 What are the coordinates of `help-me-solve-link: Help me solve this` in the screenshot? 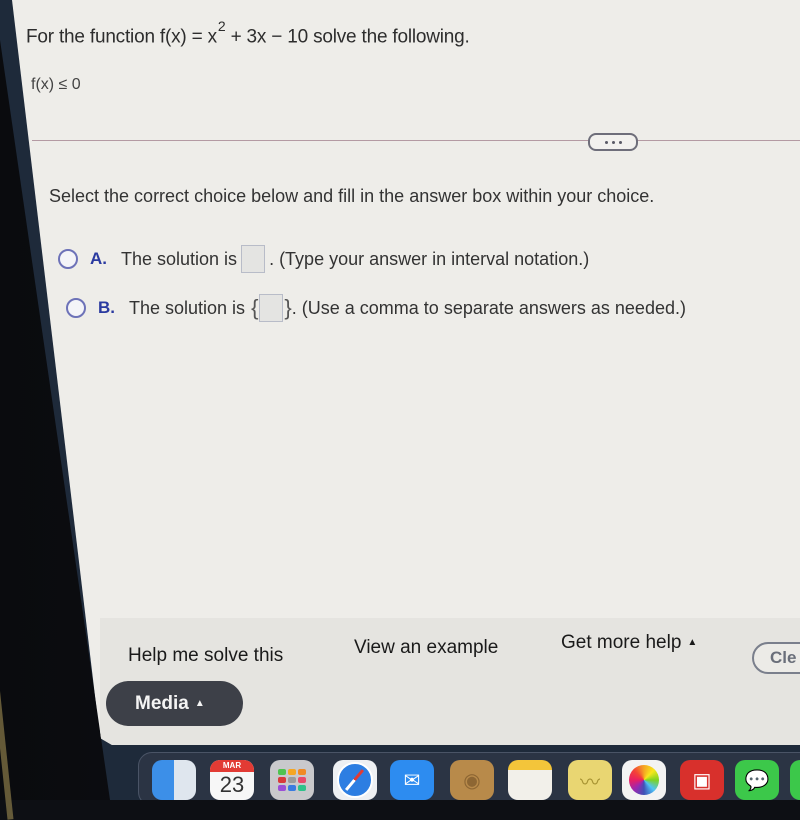 It's located at (205, 656).